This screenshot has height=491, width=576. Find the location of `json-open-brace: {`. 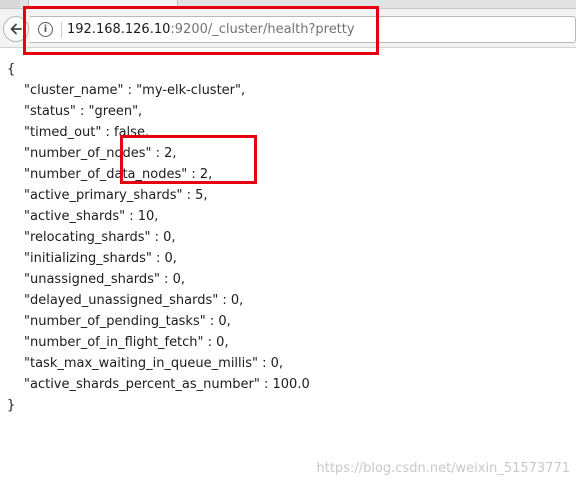

json-open-brace: { is located at coordinates (11, 69).